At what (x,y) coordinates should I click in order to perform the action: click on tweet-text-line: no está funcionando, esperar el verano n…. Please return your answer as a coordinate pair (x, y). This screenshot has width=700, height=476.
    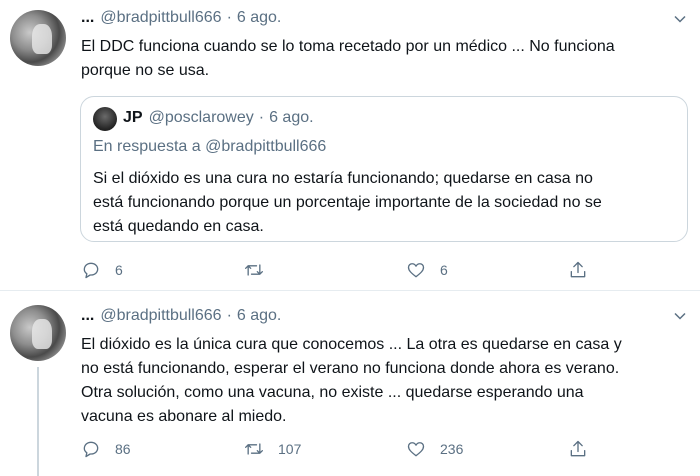
    Looking at the image, I should click on (350, 368).